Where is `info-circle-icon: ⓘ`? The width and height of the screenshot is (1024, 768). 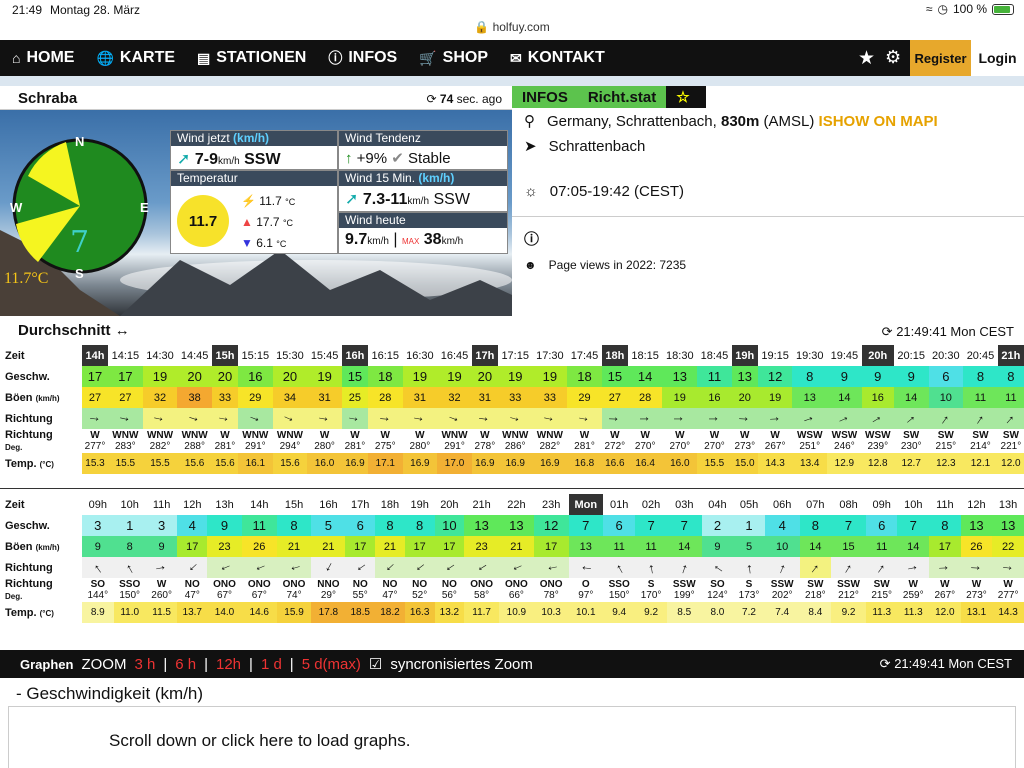
info-circle-icon: ⓘ is located at coordinates (531, 238).